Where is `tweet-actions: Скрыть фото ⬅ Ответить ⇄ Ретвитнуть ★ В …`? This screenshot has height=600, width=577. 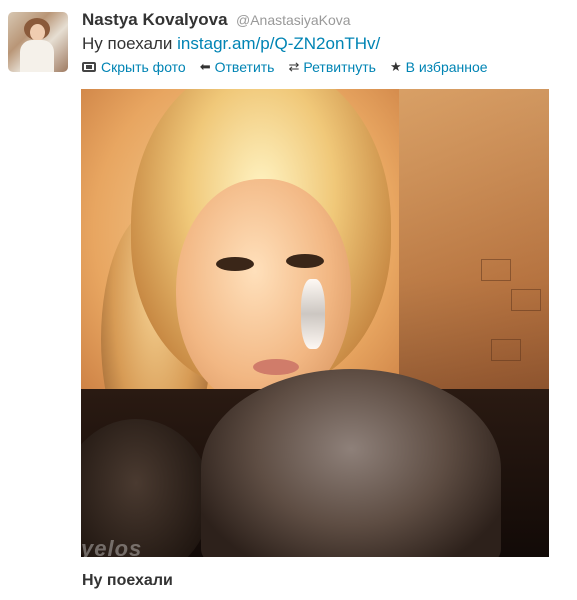 tweet-actions: Скрыть фото ⬅ Ответить ⇄ Ретвитнуть ★ В … is located at coordinates (292, 67).